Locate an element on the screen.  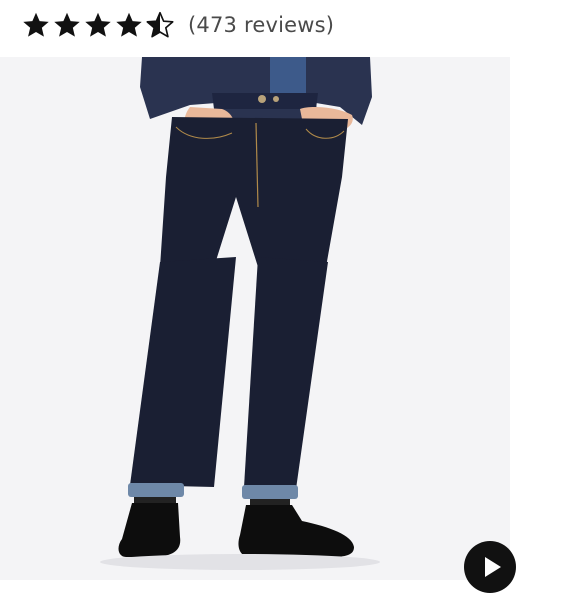
play-video-button is located at coordinates (490, 567).